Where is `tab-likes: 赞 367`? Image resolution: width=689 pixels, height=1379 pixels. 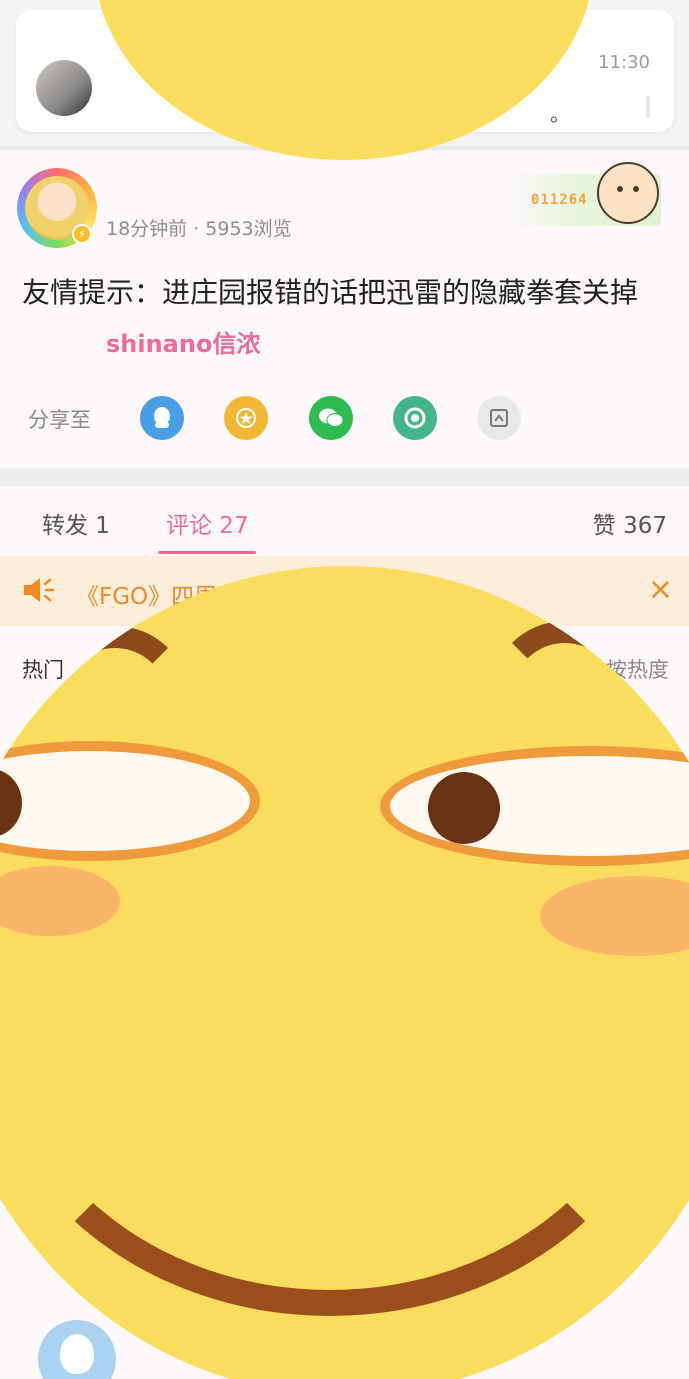 tab-likes: 赞 367 is located at coordinates (630, 523).